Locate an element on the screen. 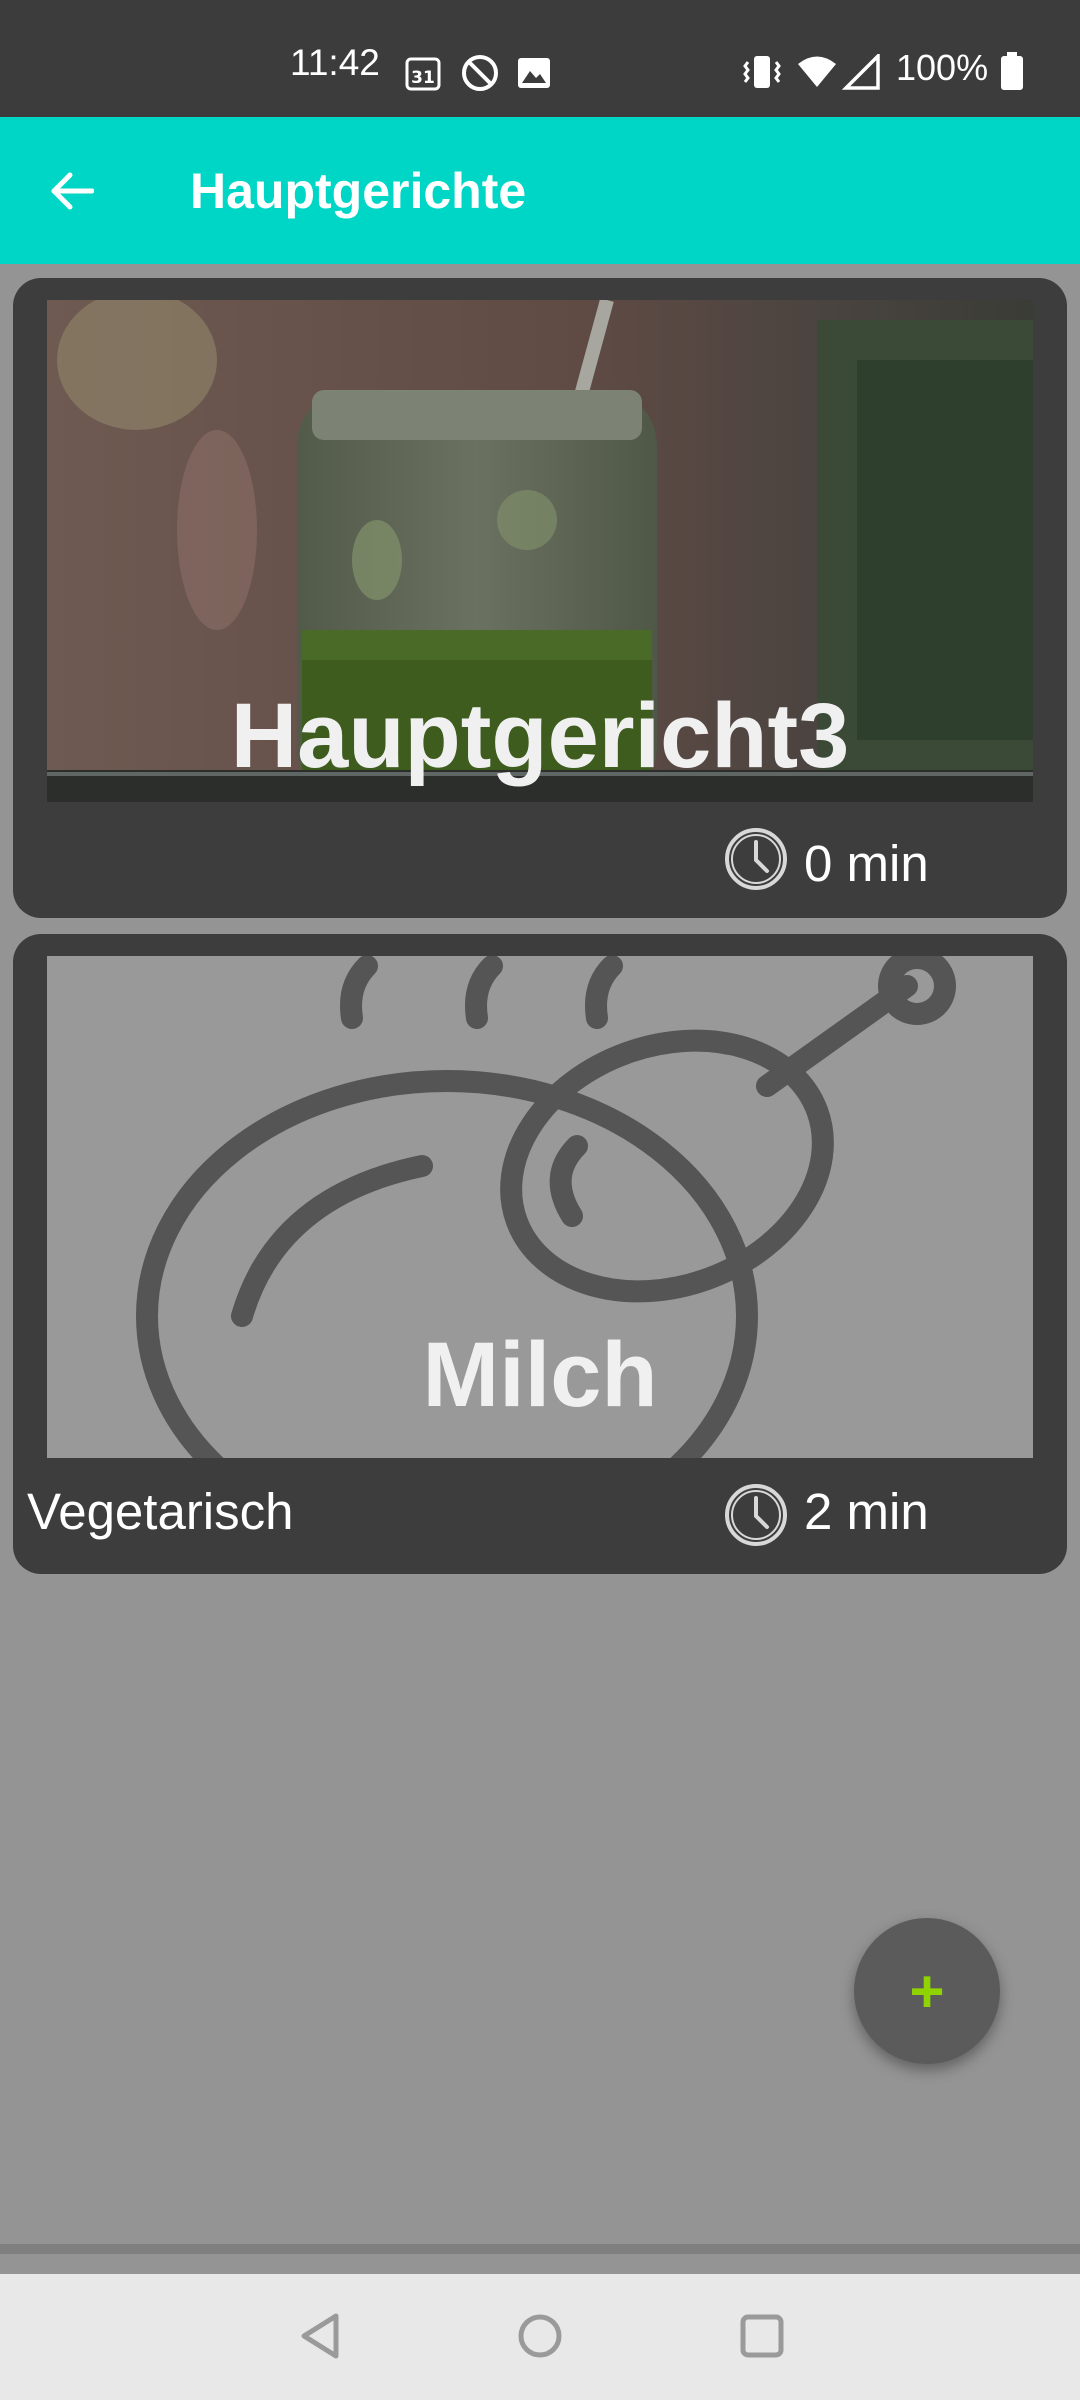 The image size is (1080, 2400). nav-recents-button is located at coordinates (762, 2338).